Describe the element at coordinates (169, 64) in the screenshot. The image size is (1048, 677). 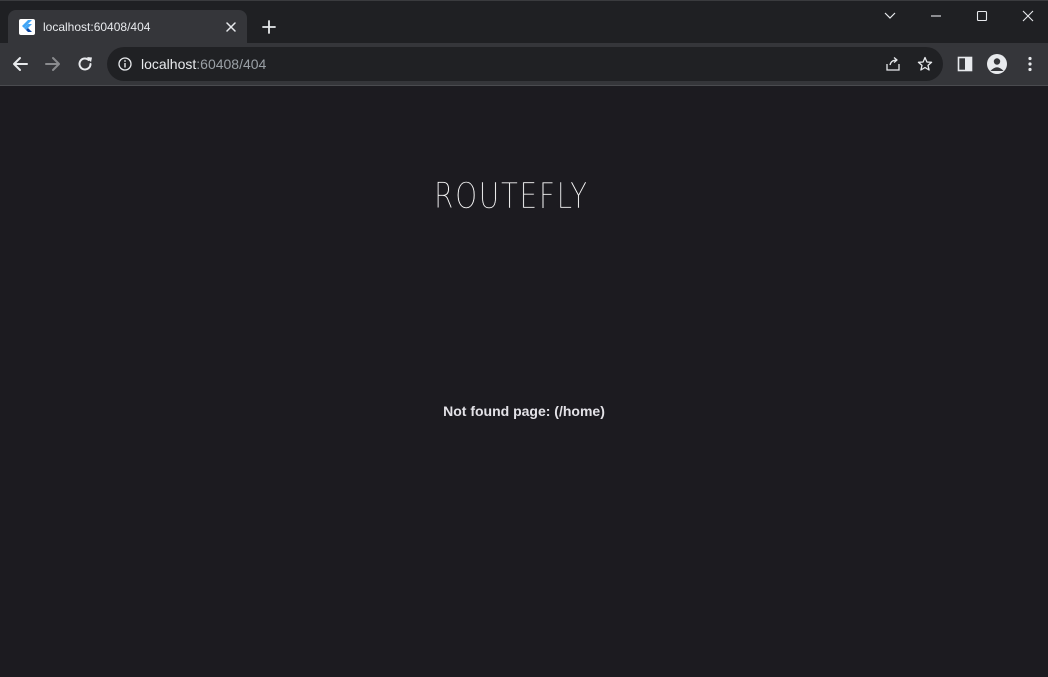
I see `url-host: localhost` at that location.